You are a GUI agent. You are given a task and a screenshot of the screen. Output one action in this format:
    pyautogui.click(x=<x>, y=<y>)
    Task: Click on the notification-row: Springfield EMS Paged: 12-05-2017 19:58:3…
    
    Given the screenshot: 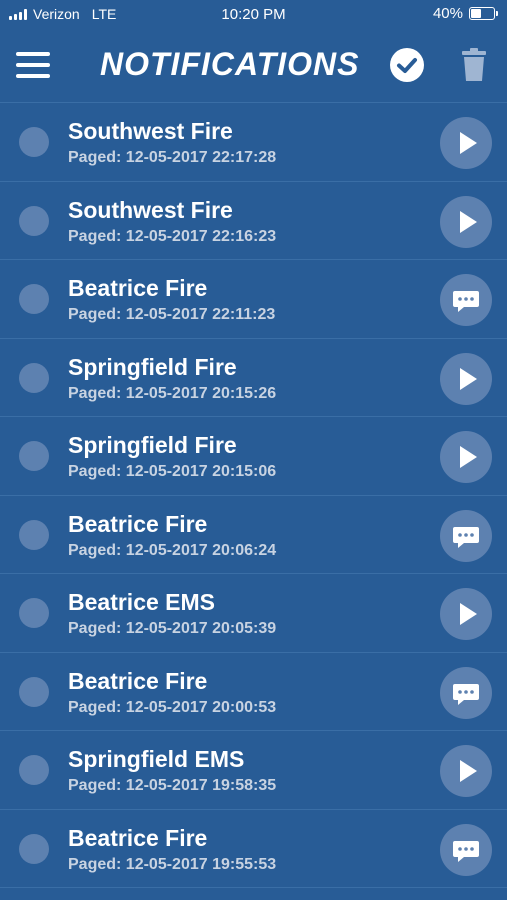 What is the action you would take?
    pyautogui.click(x=253, y=770)
    